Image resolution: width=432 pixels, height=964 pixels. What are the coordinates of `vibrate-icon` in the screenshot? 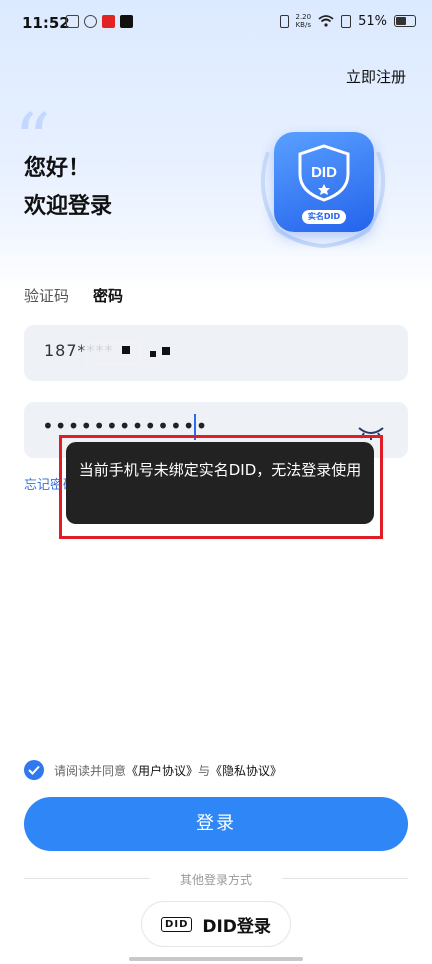 It's located at (284, 21).